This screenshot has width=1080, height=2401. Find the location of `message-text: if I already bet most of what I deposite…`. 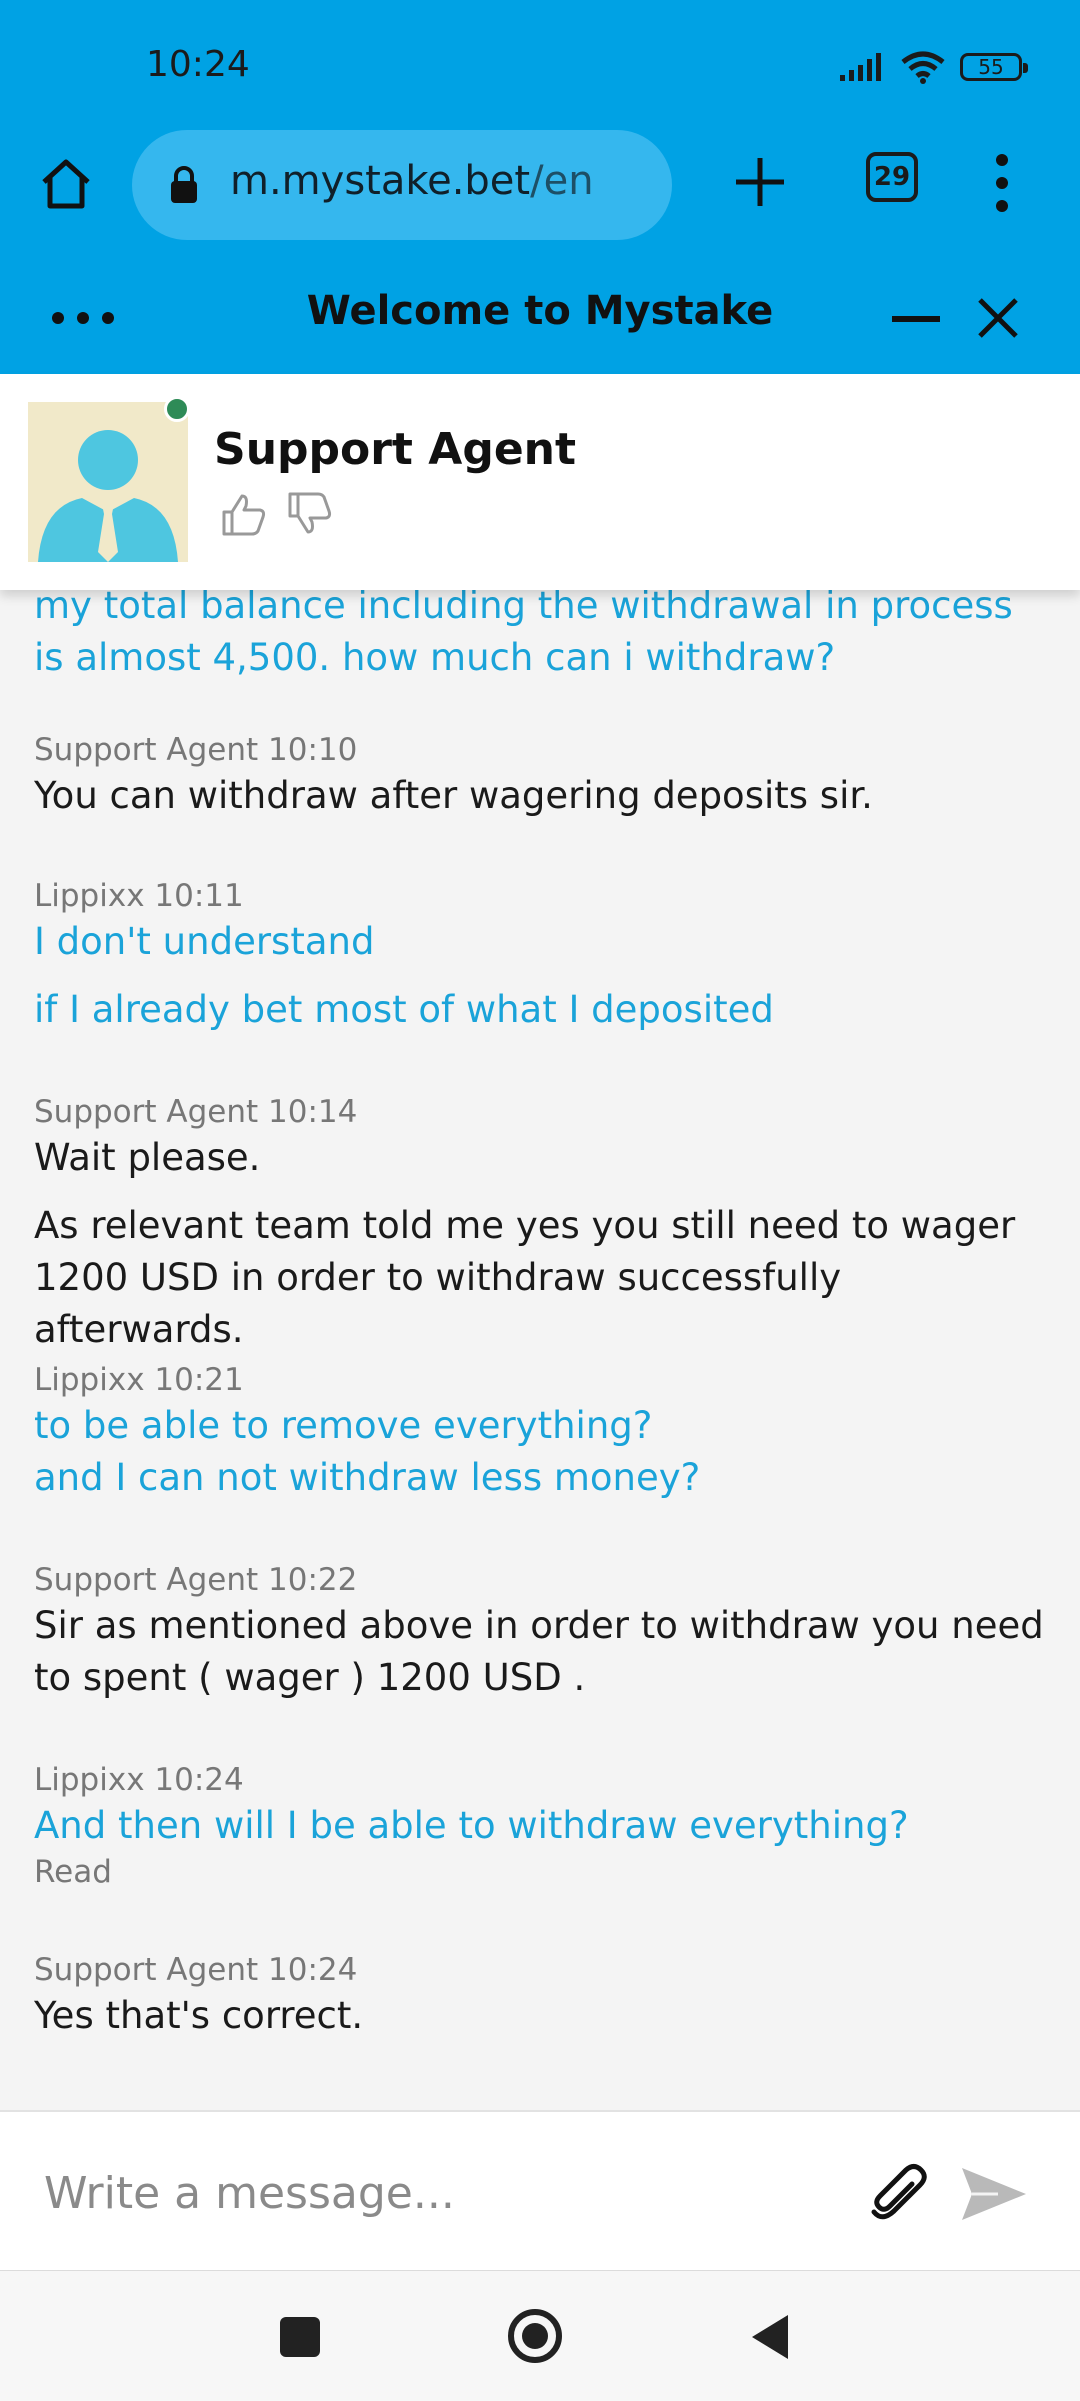

message-text: if I already bet most of what I deposite… is located at coordinates (404, 1009).